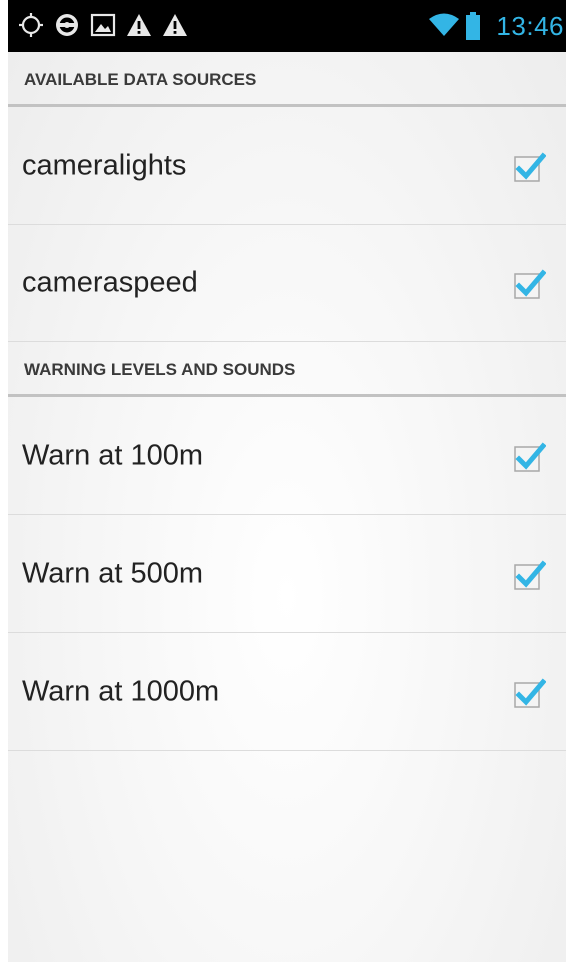 The width and height of the screenshot is (574, 962). What do you see at coordinates (104, 165) in the screenshot?
I see `pref-label: cameralights` at bounding box center [104, 165].